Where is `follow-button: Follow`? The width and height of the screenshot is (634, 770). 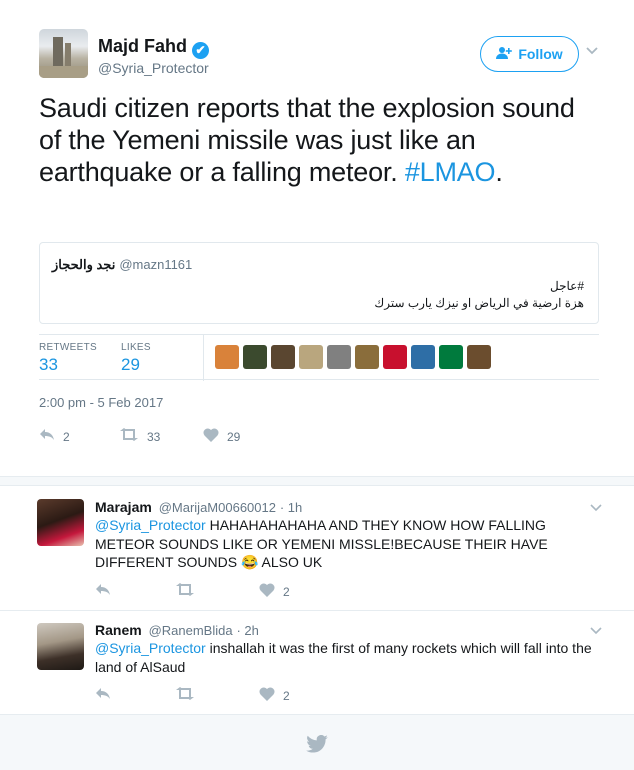
follow-button: Follow is located at coordinates (529, 54).